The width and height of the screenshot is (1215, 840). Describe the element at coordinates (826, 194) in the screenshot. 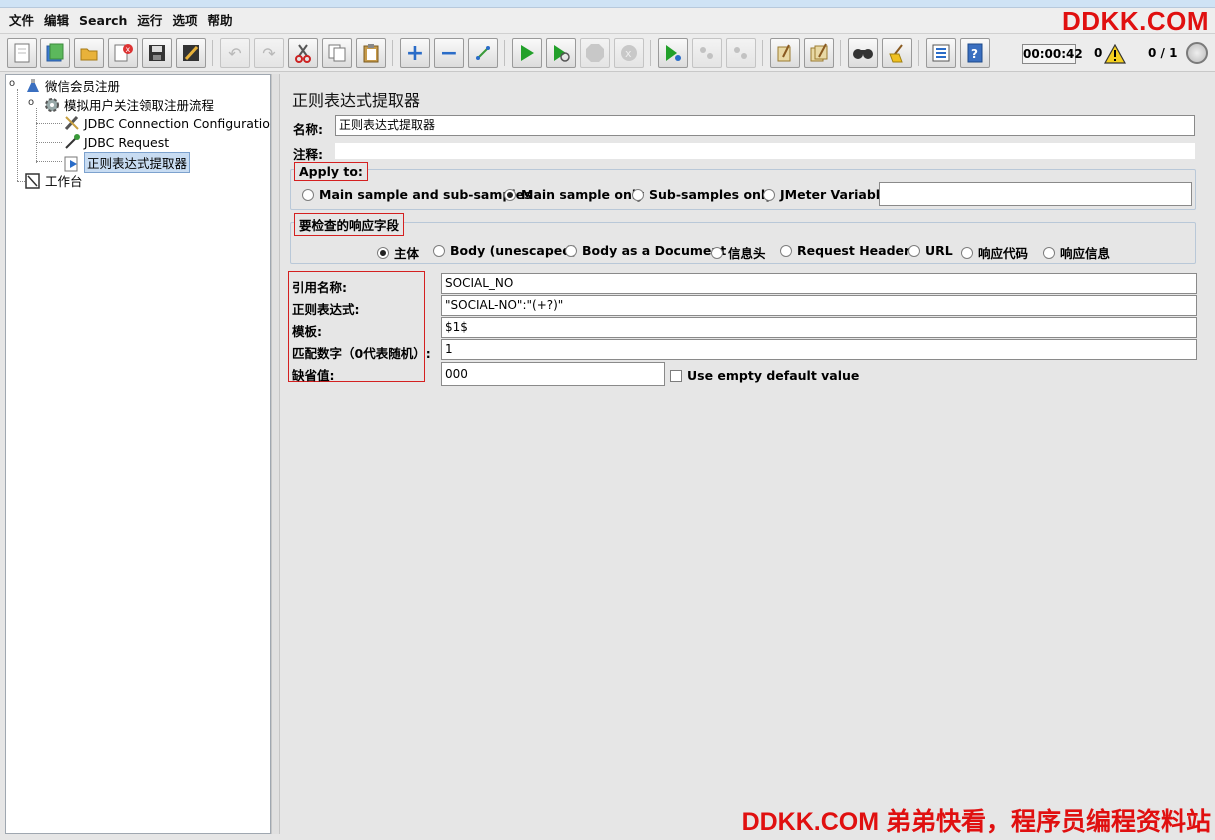

I see `apply-jmeter-variable-radio: JMeter Variable` at that location.